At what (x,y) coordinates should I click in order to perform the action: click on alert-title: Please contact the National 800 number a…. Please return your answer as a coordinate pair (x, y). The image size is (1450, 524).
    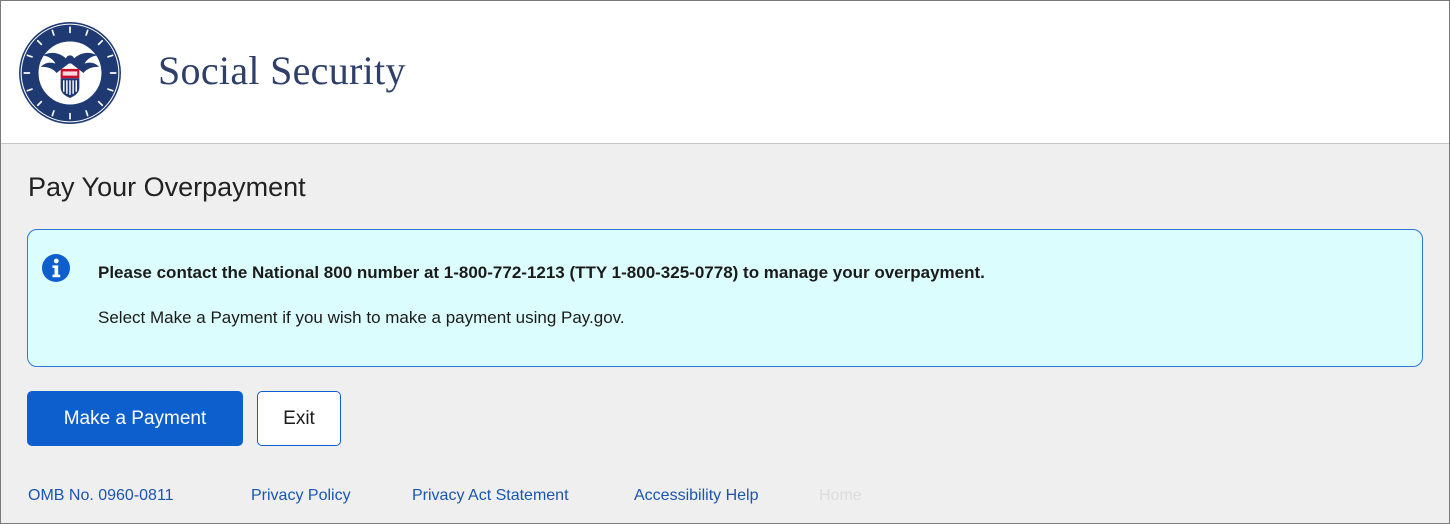
    Looking at the image, I should click on (541, 272).